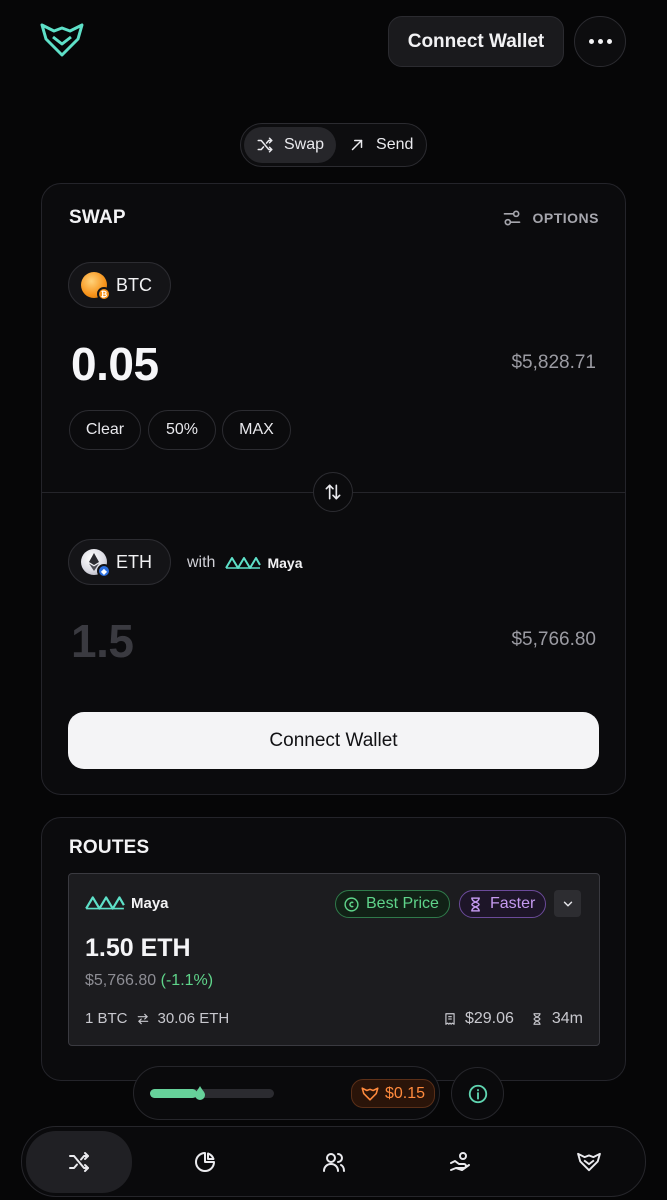 Image resolution: width=667 pixels, height=1200 pixels. Describe the element at coordinates (149, 980) in the screenshot. I see `route-output-usd: $5,766.80 (-1.1%)` at that location.